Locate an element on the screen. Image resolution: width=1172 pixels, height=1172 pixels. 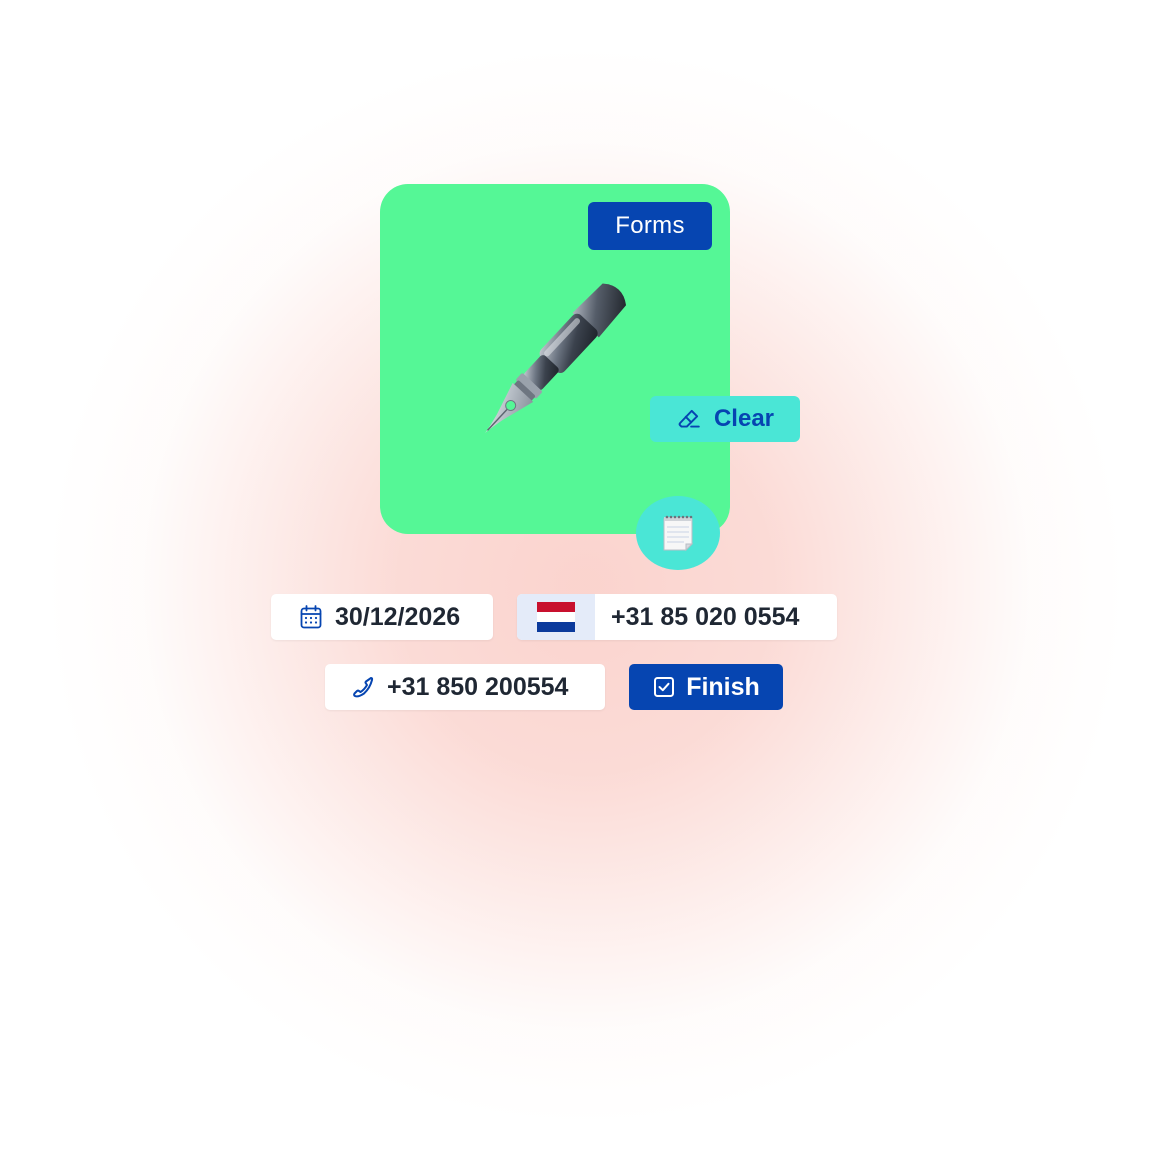
phone-field: +31 850 200554 is located at coordinates (465, 687).